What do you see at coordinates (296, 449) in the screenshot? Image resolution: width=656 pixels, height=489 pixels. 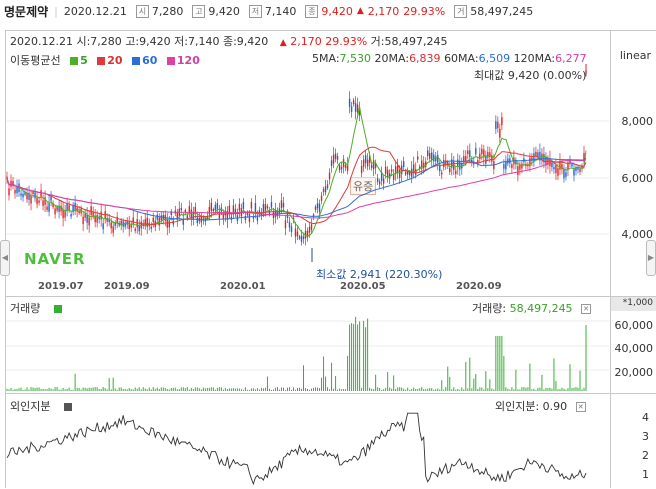 I see `foreign-ownership-line` at bounding box center [296, 449].